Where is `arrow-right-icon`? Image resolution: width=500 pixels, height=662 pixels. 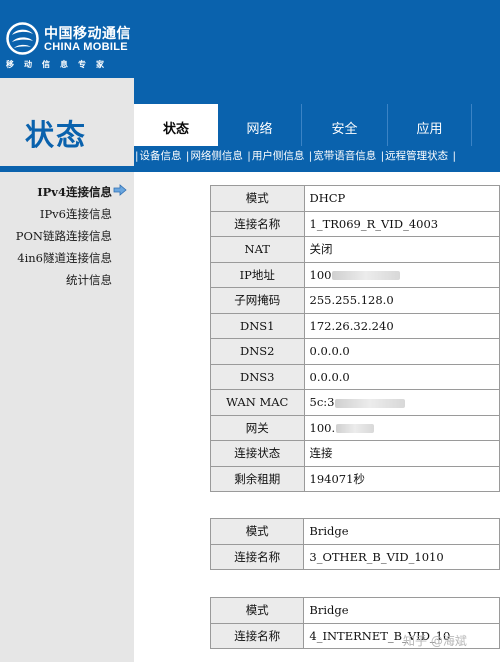
arrow-right-icon is located at coordinates (120, 190).